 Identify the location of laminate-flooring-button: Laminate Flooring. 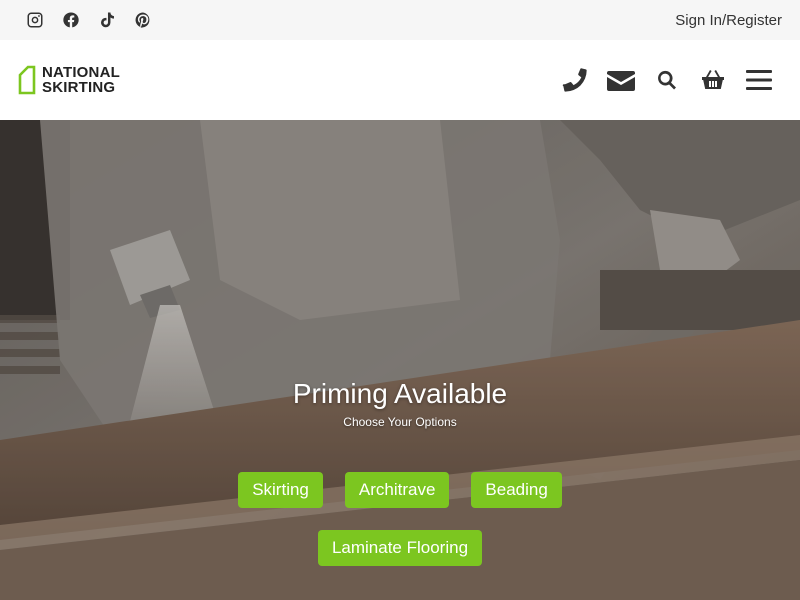
(400, 548).